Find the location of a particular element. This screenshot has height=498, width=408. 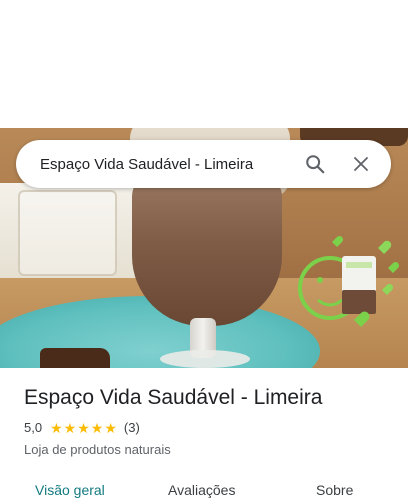

search-query-text: Espaço Vida Saudável - Limeira is located at coordinates (167, 164).